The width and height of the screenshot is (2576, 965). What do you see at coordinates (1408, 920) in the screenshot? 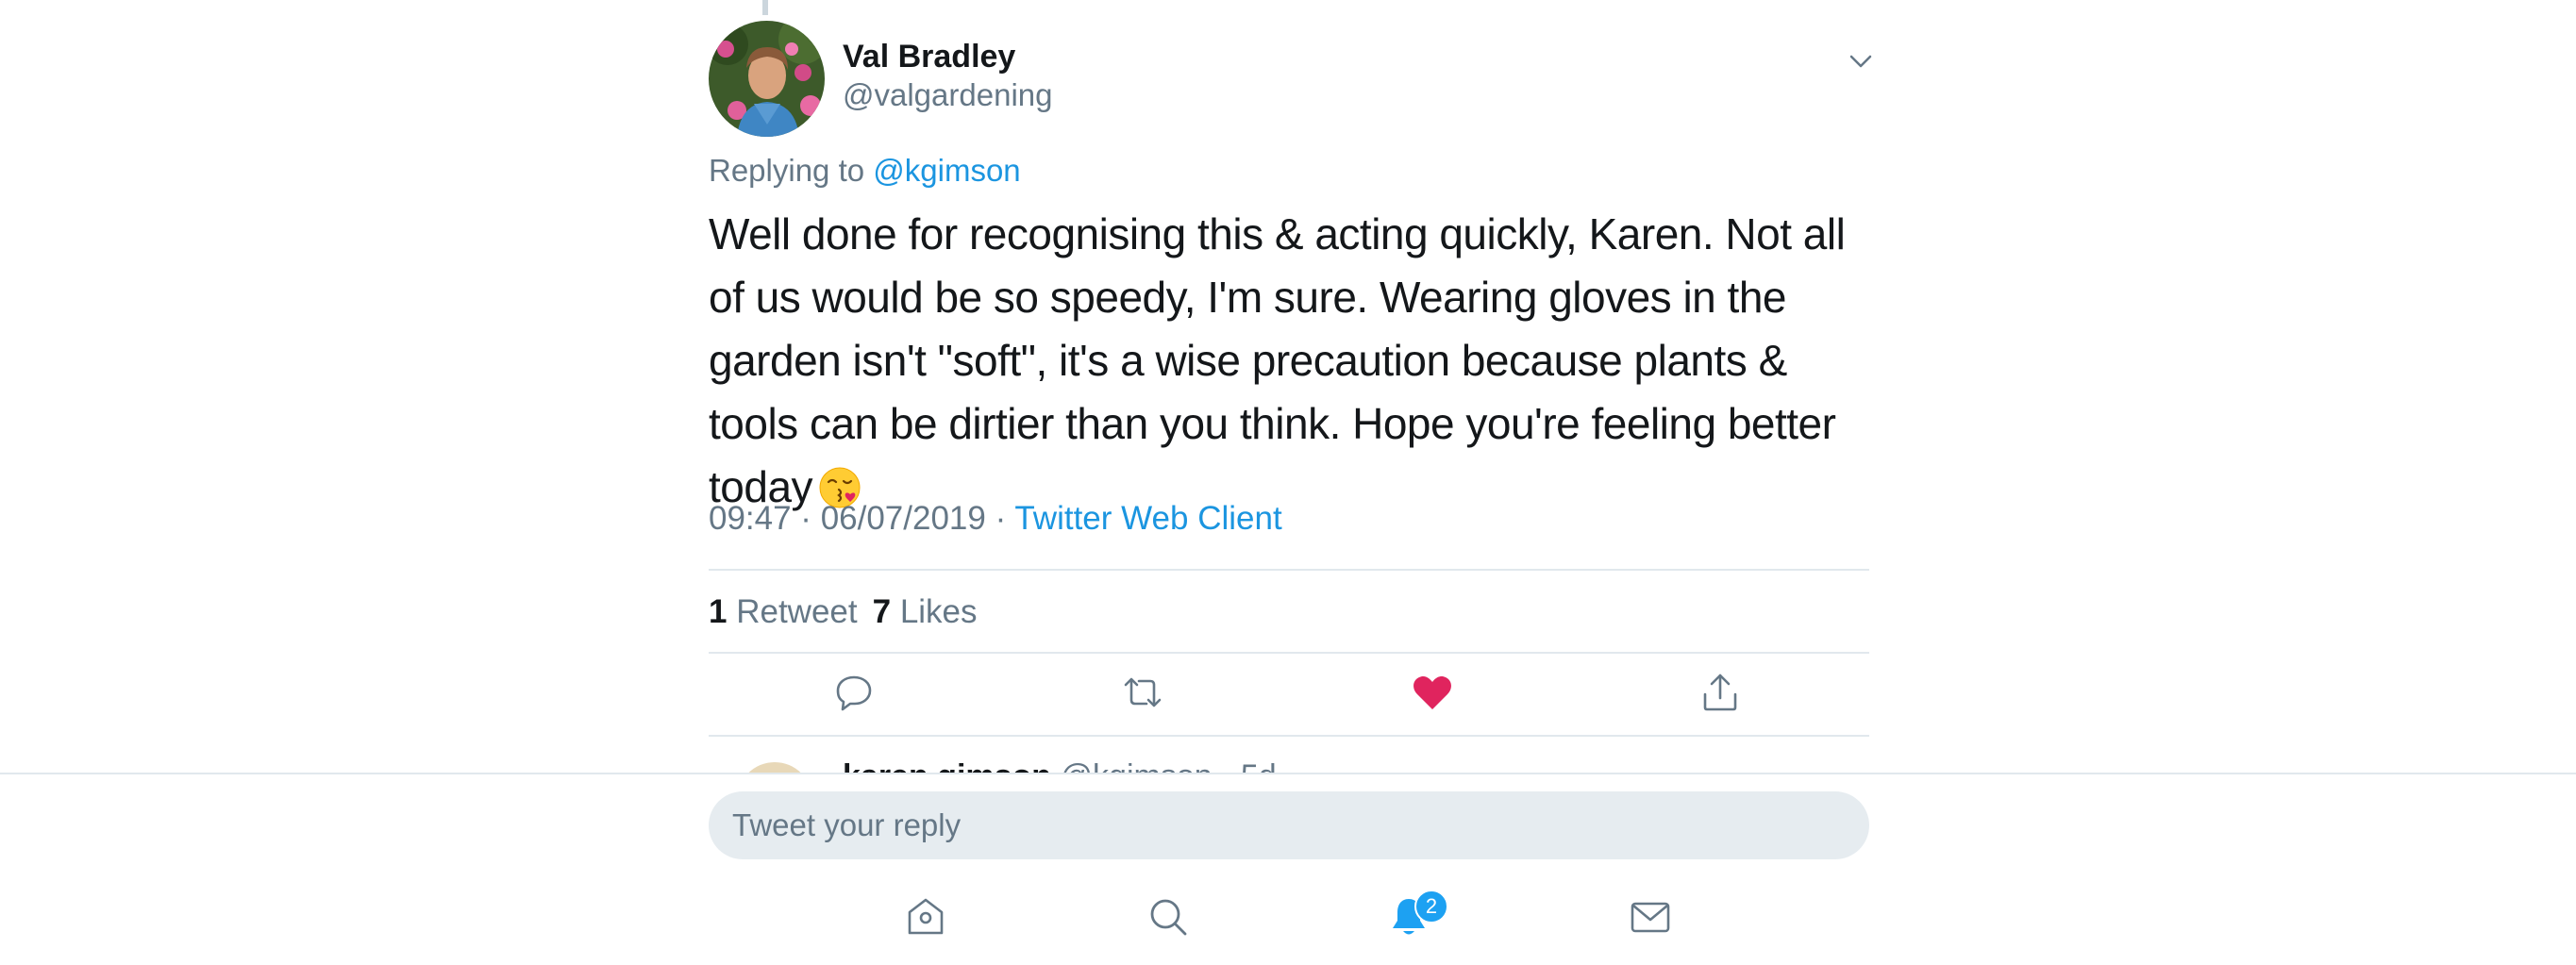
I see `bell-icon` at bounding box center [1408, 920].